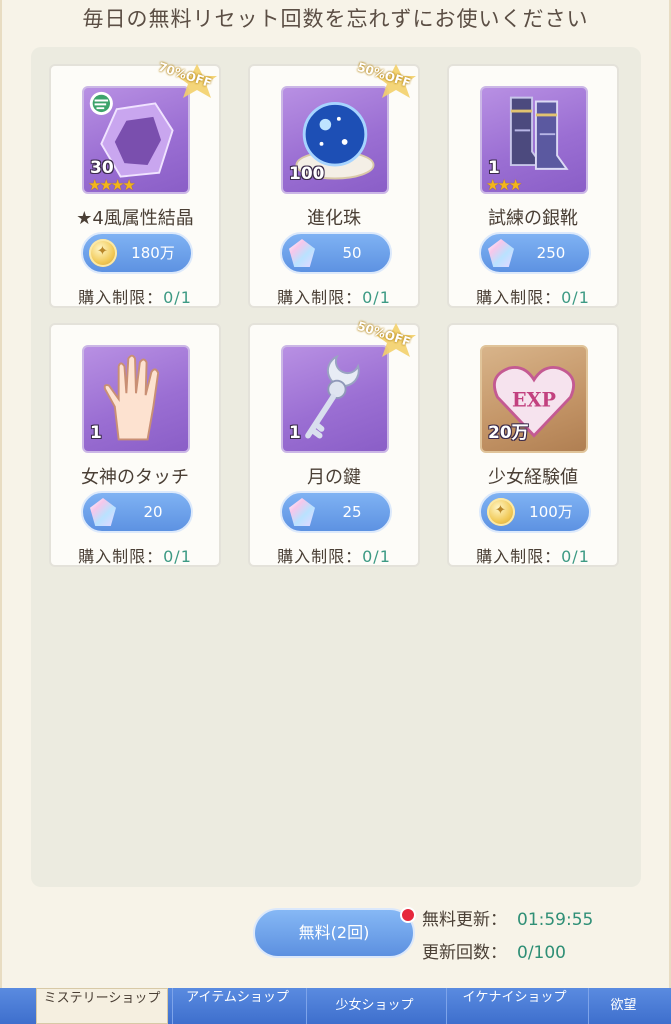 Image resolution: width=671 pixels, height=1024 pixels. What do you see at coordinates (551, 512) in the screenshot?
I see `price-label: 100万` at bounding box center [551, 512].